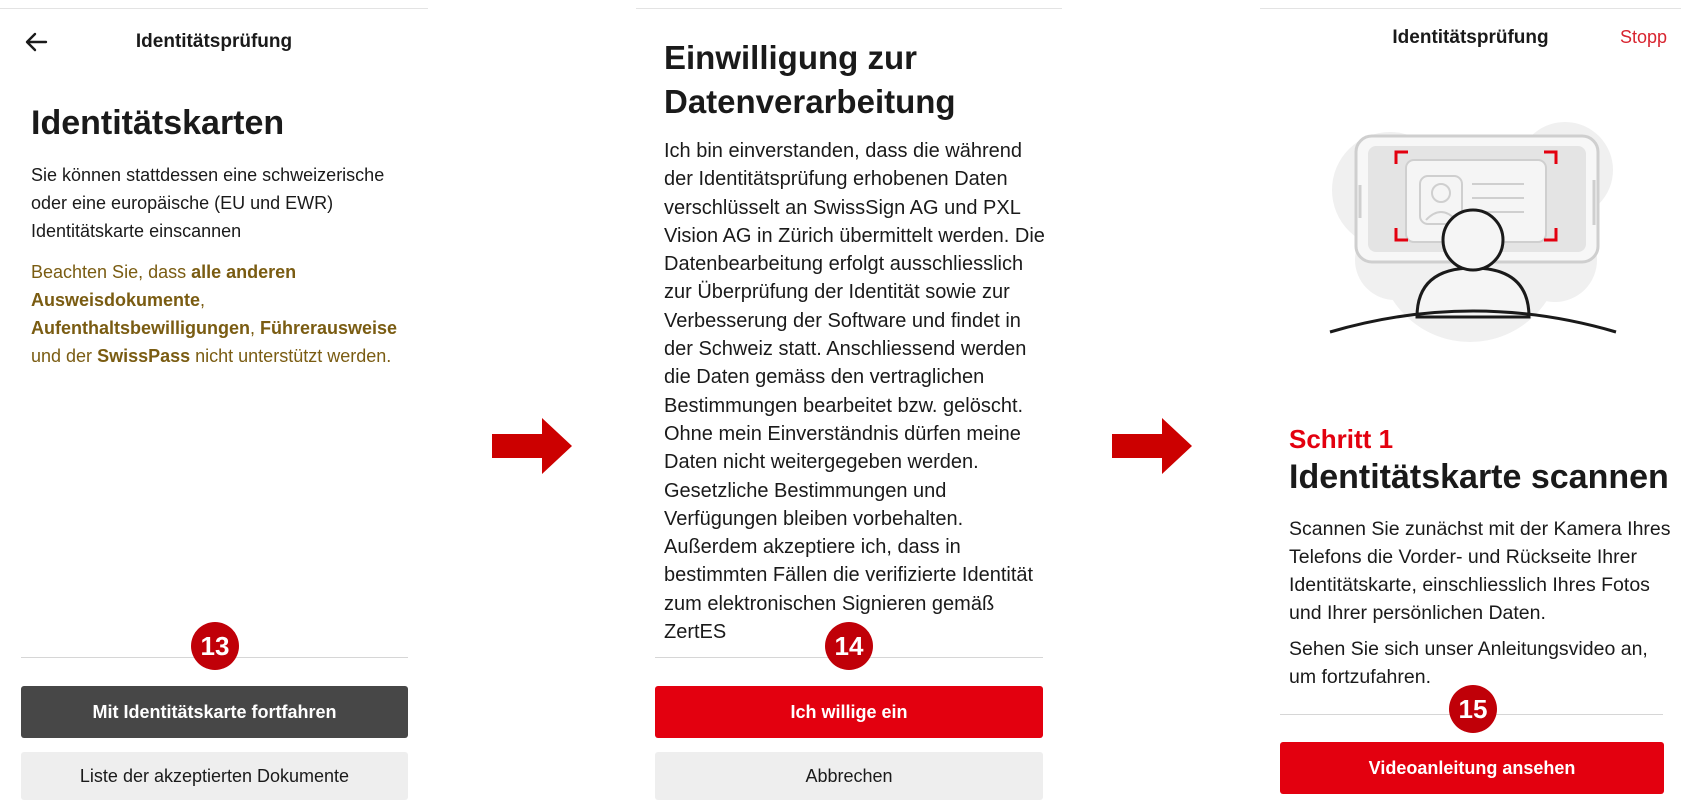 This screenshot has width=1681, height=800. What do you see at coordinates (1643, 37) in the screenshot?
I see `stop-button: Stopp` at bounding box center [1643, 37].